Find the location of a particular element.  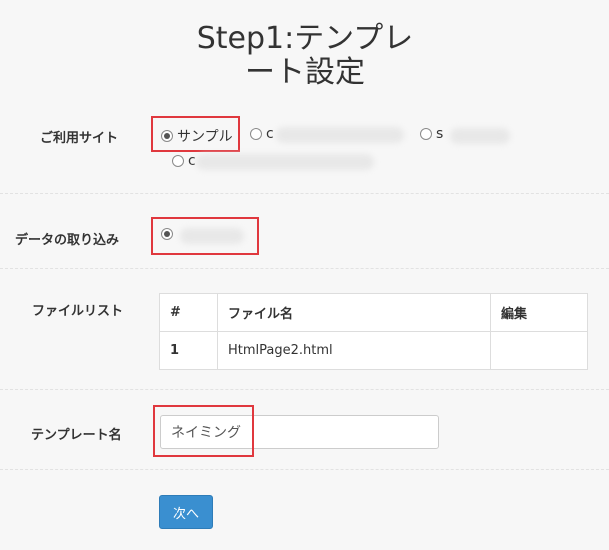

column-header-num: # is located at coordinates (188, 312).